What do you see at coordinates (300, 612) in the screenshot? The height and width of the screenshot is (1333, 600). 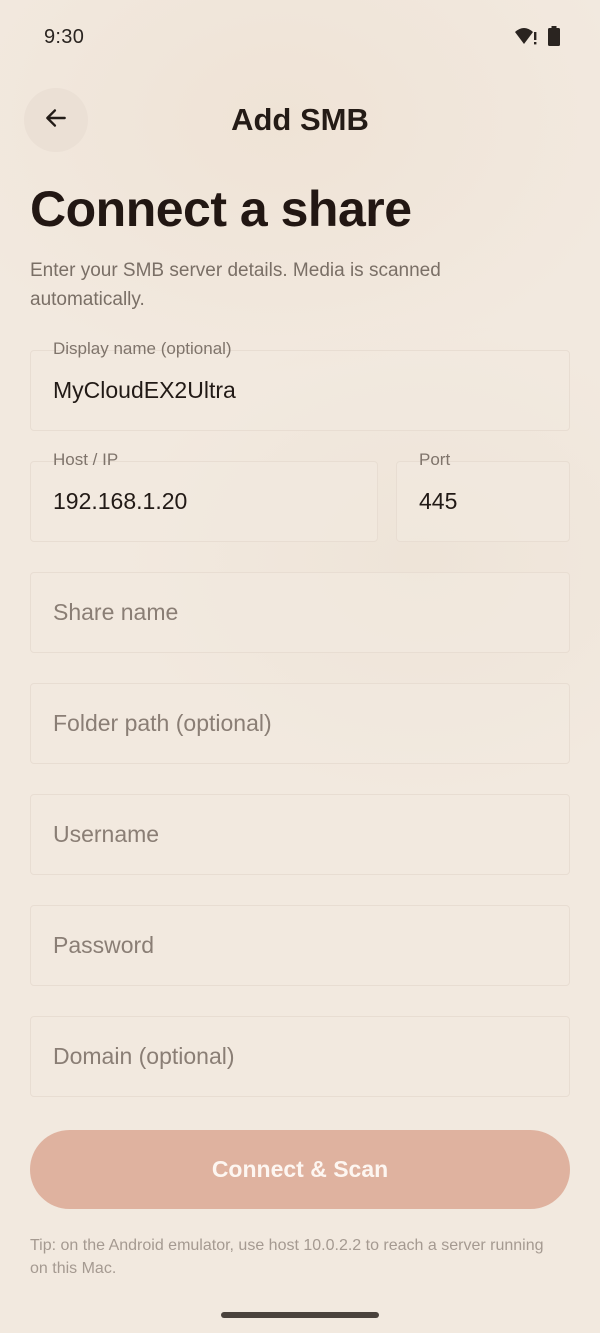 I see `share-name-field: Share name` at bounding box center [300, 612].